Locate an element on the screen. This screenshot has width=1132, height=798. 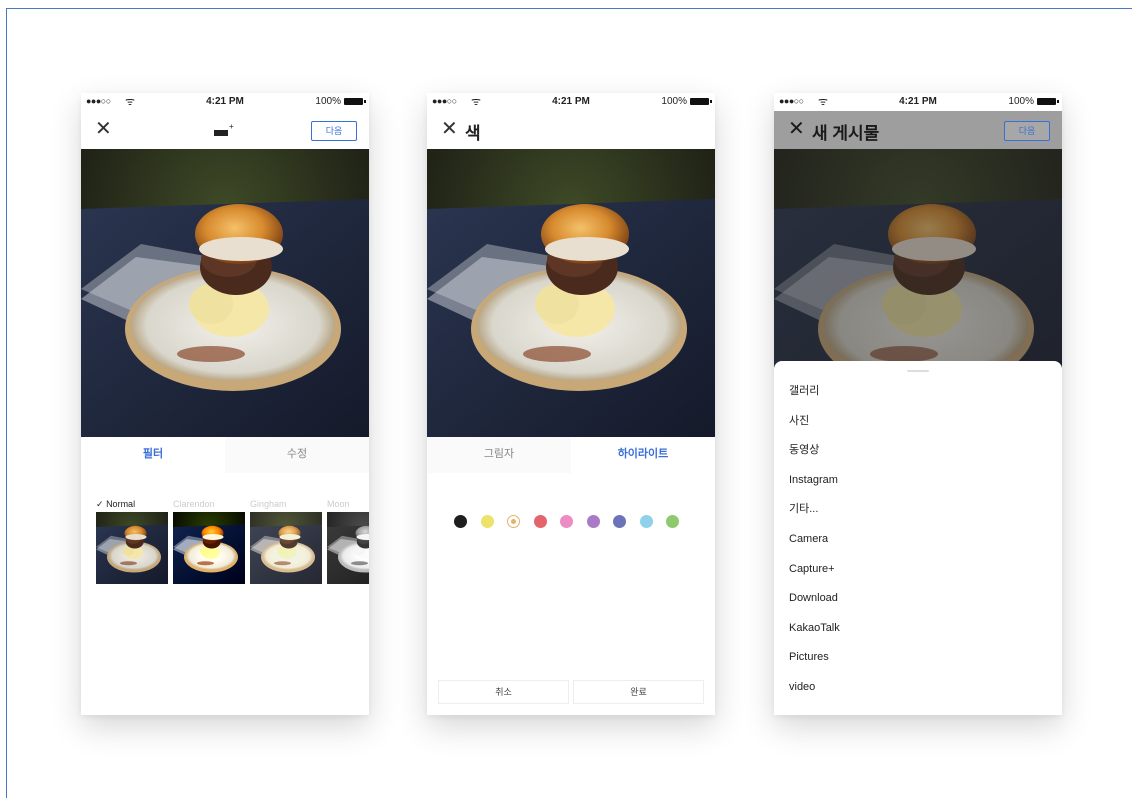
sheet-handle is located at coordinates (918, 371).